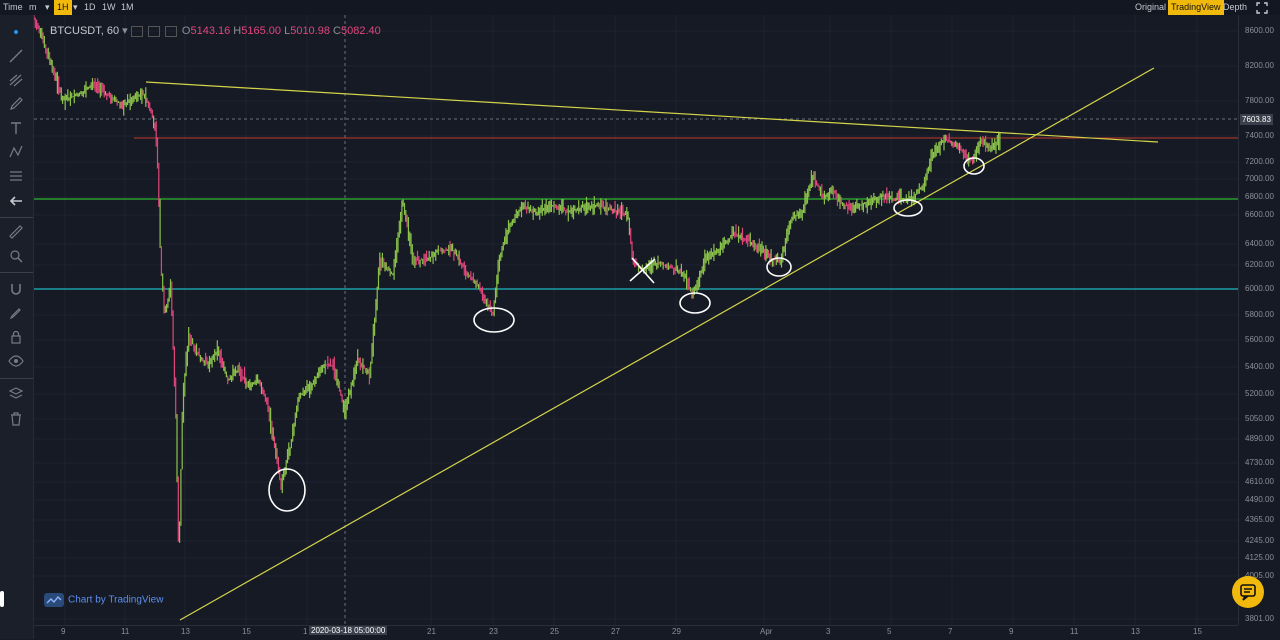 This screenshot has width=1280, height=640. I want to click on price-axis-label: 5050.00, so click(1259, 418).